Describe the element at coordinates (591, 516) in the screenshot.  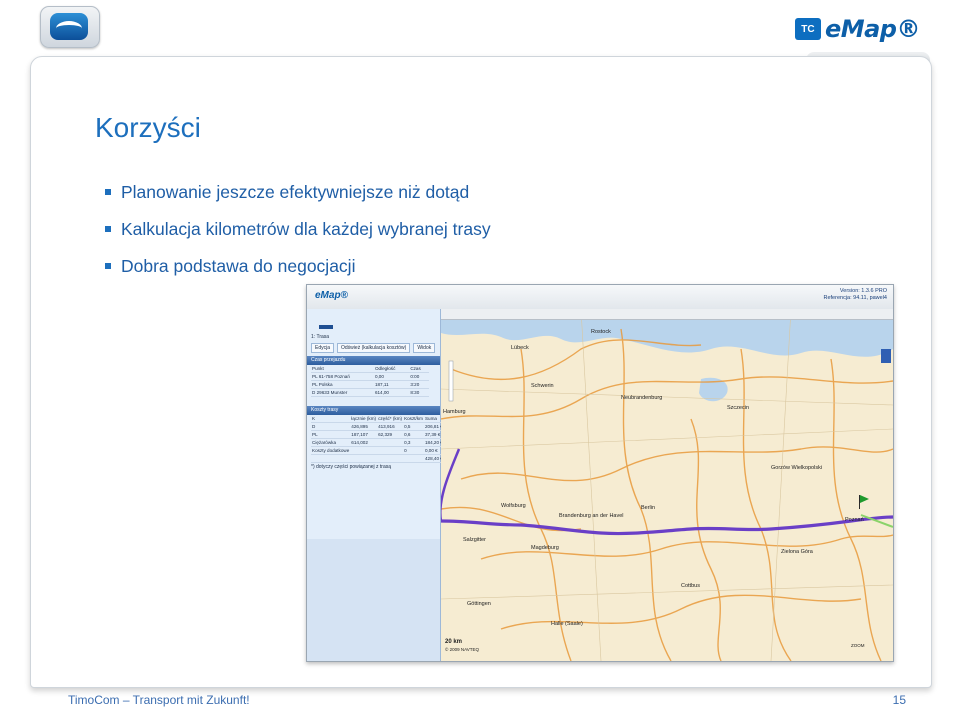
I see `map-city-label: Brandenburg an der Havel` at that location.